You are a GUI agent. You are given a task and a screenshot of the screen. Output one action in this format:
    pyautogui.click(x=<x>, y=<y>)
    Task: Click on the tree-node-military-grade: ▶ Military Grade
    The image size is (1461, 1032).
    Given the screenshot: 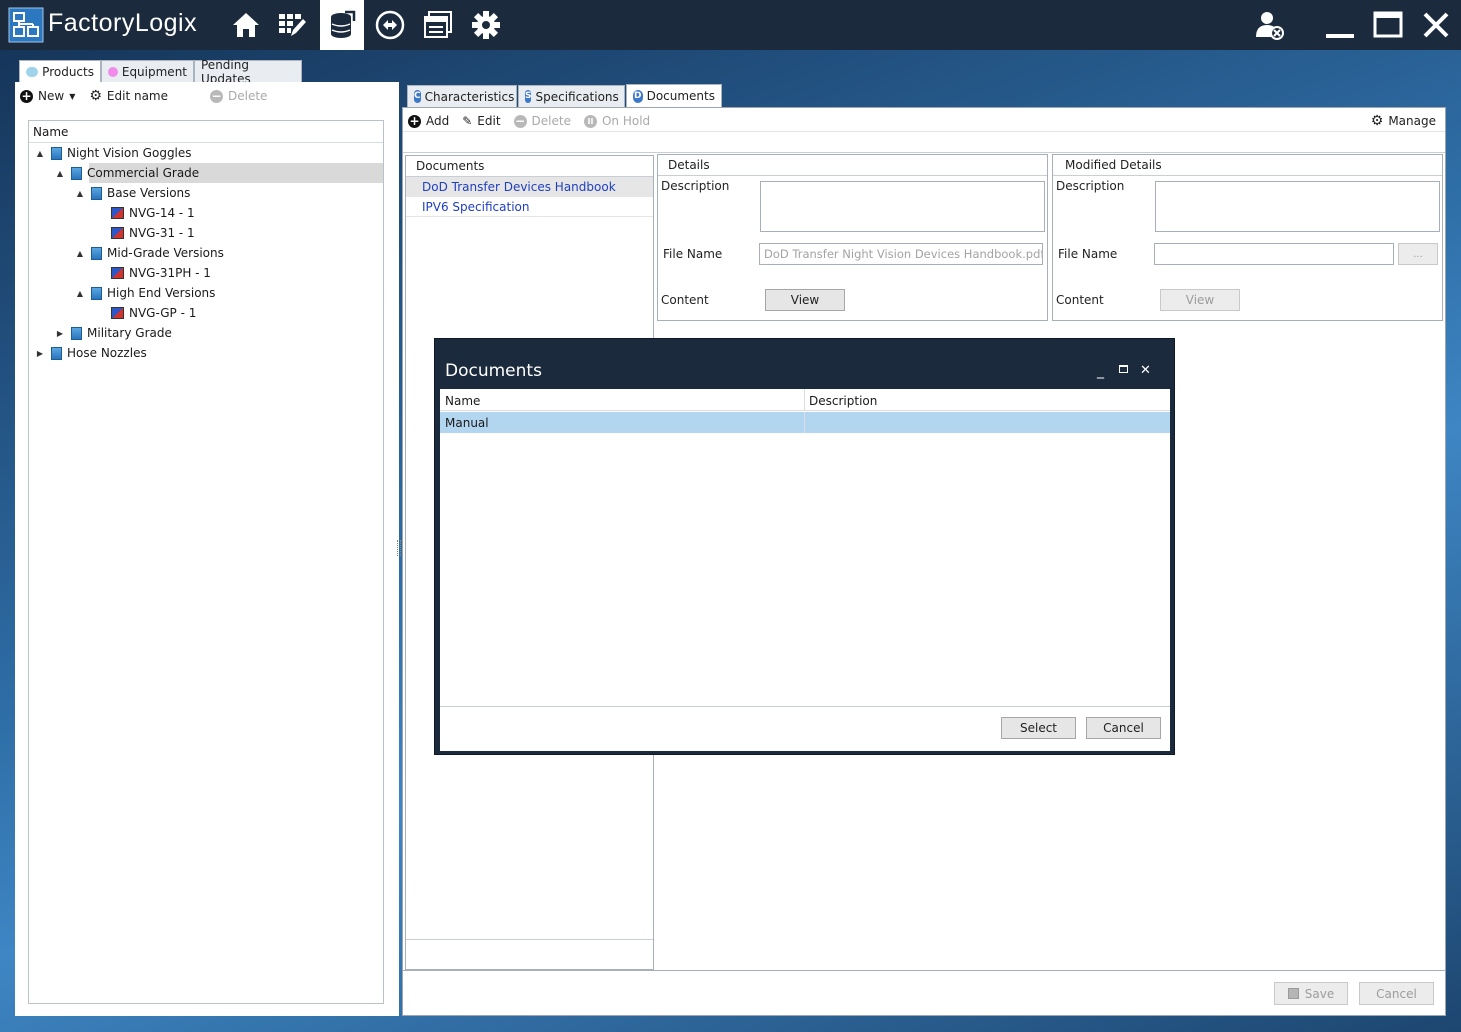 What is the action you would take?
    pyautogui.click(x=113, y=333)
    